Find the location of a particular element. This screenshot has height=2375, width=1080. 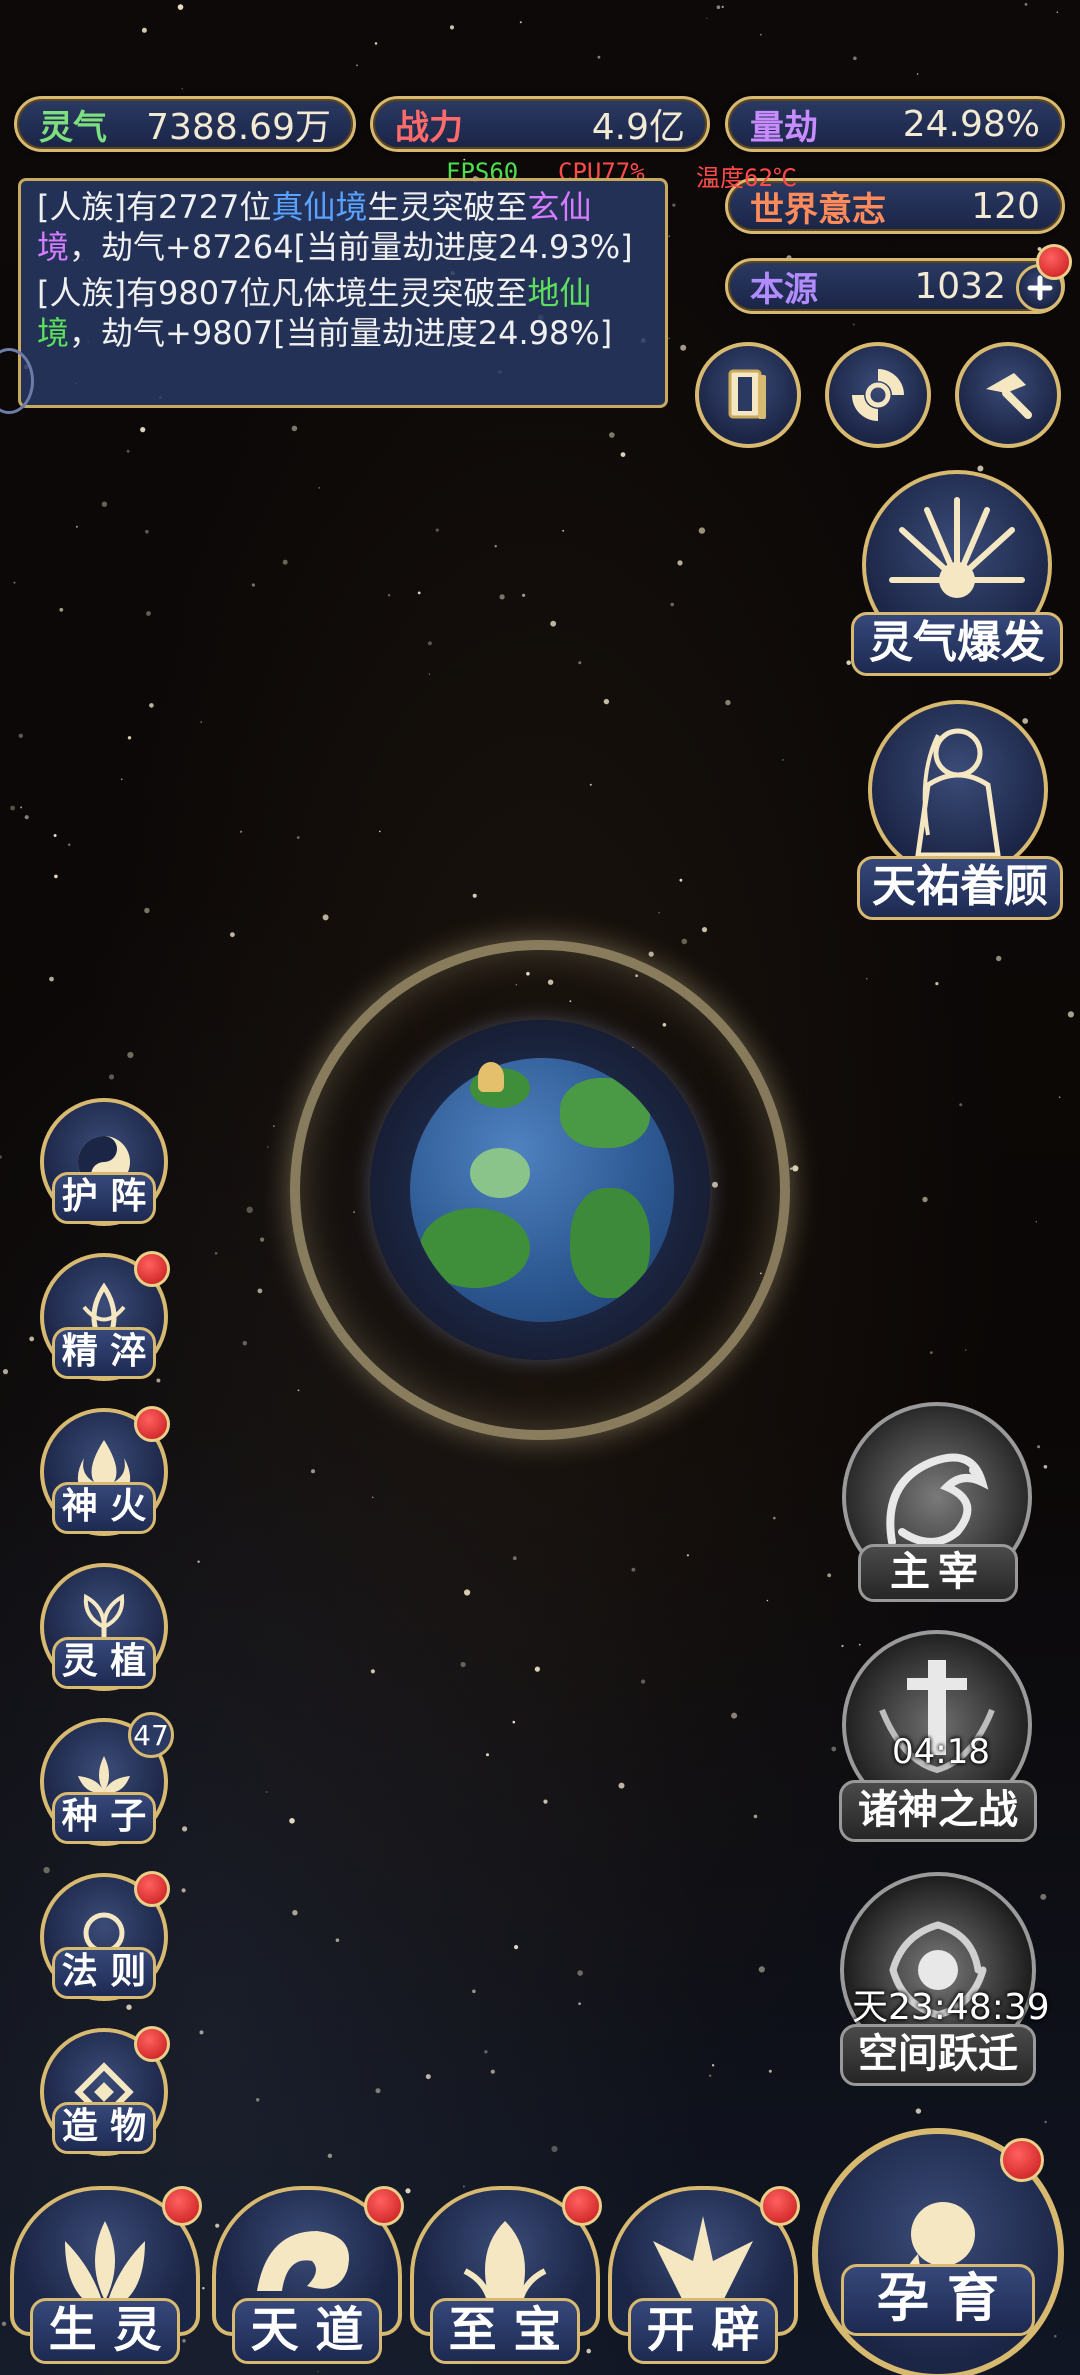

cards-button is located at coordinates (748, 395).